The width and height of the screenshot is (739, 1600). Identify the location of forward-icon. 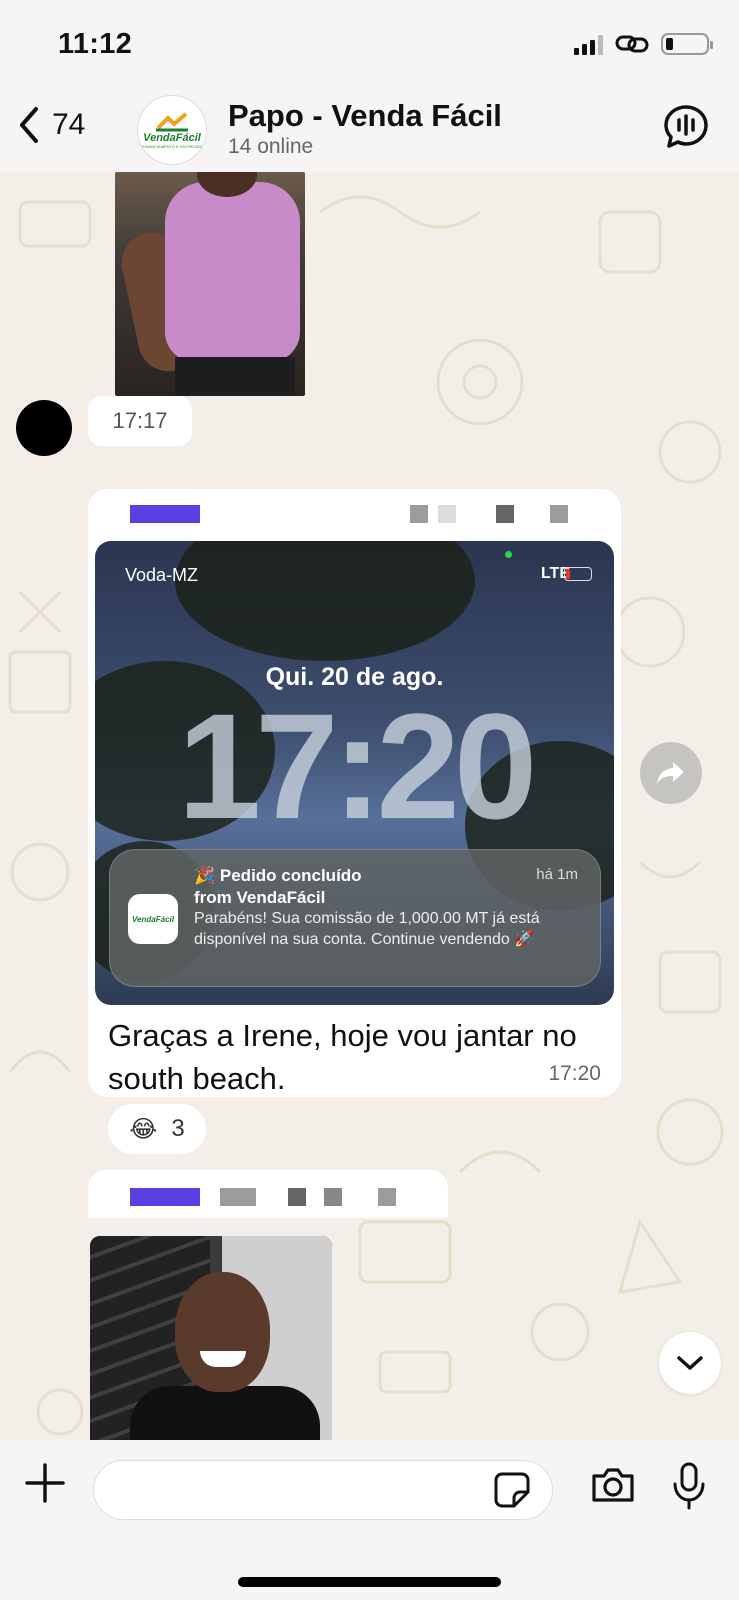
(670, 773).